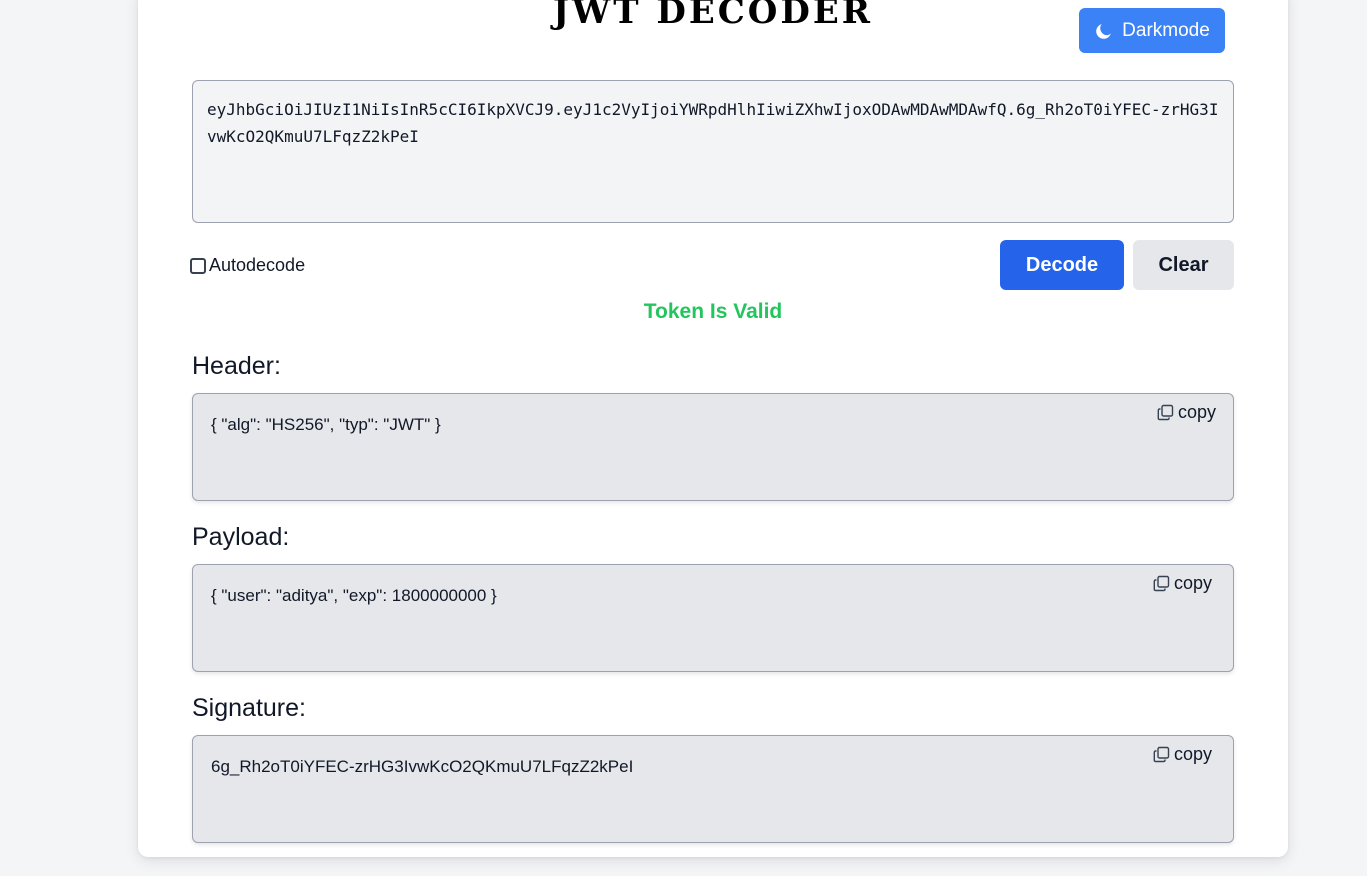 The width and height of the screenshot is (1367, 876). I want to click on autodecode-label: Autodecode, so click(257, 265).